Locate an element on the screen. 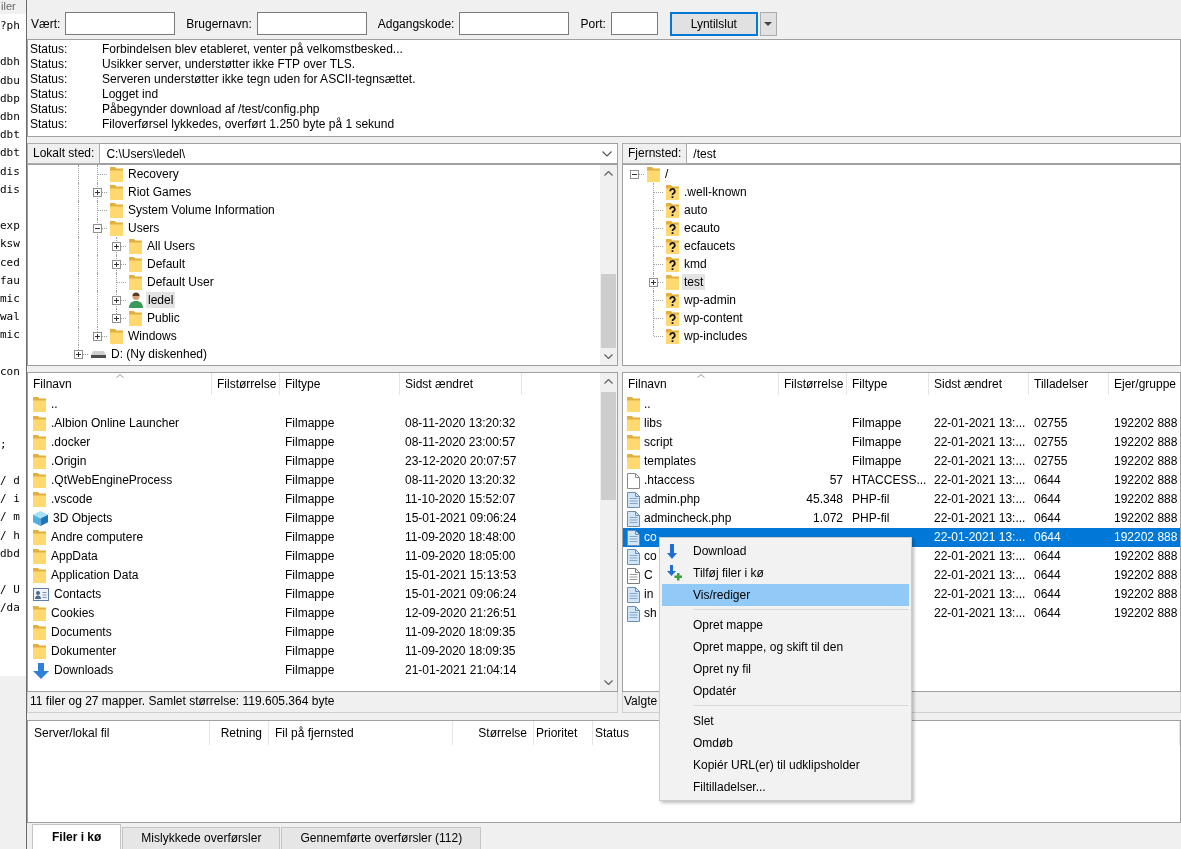 This screenshot has height=849, width=1181. tree-item: System Volume Information is located at coordinates (201, 210).